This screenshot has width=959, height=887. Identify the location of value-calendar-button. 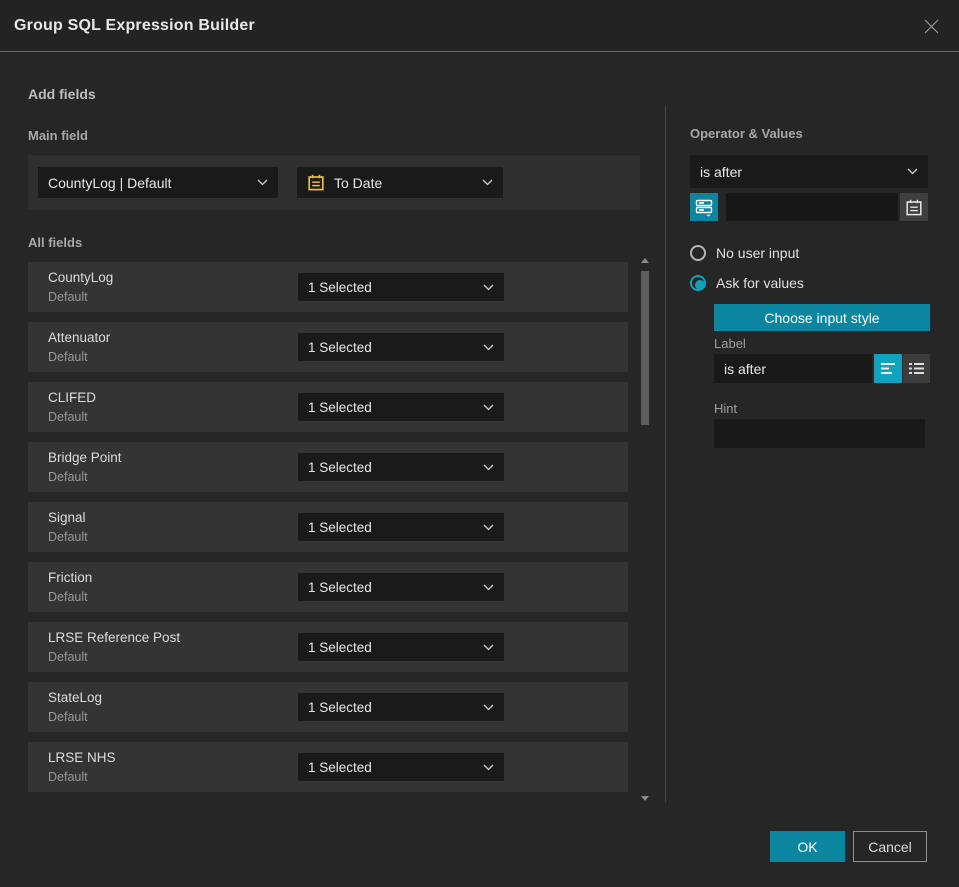
(914, 207).